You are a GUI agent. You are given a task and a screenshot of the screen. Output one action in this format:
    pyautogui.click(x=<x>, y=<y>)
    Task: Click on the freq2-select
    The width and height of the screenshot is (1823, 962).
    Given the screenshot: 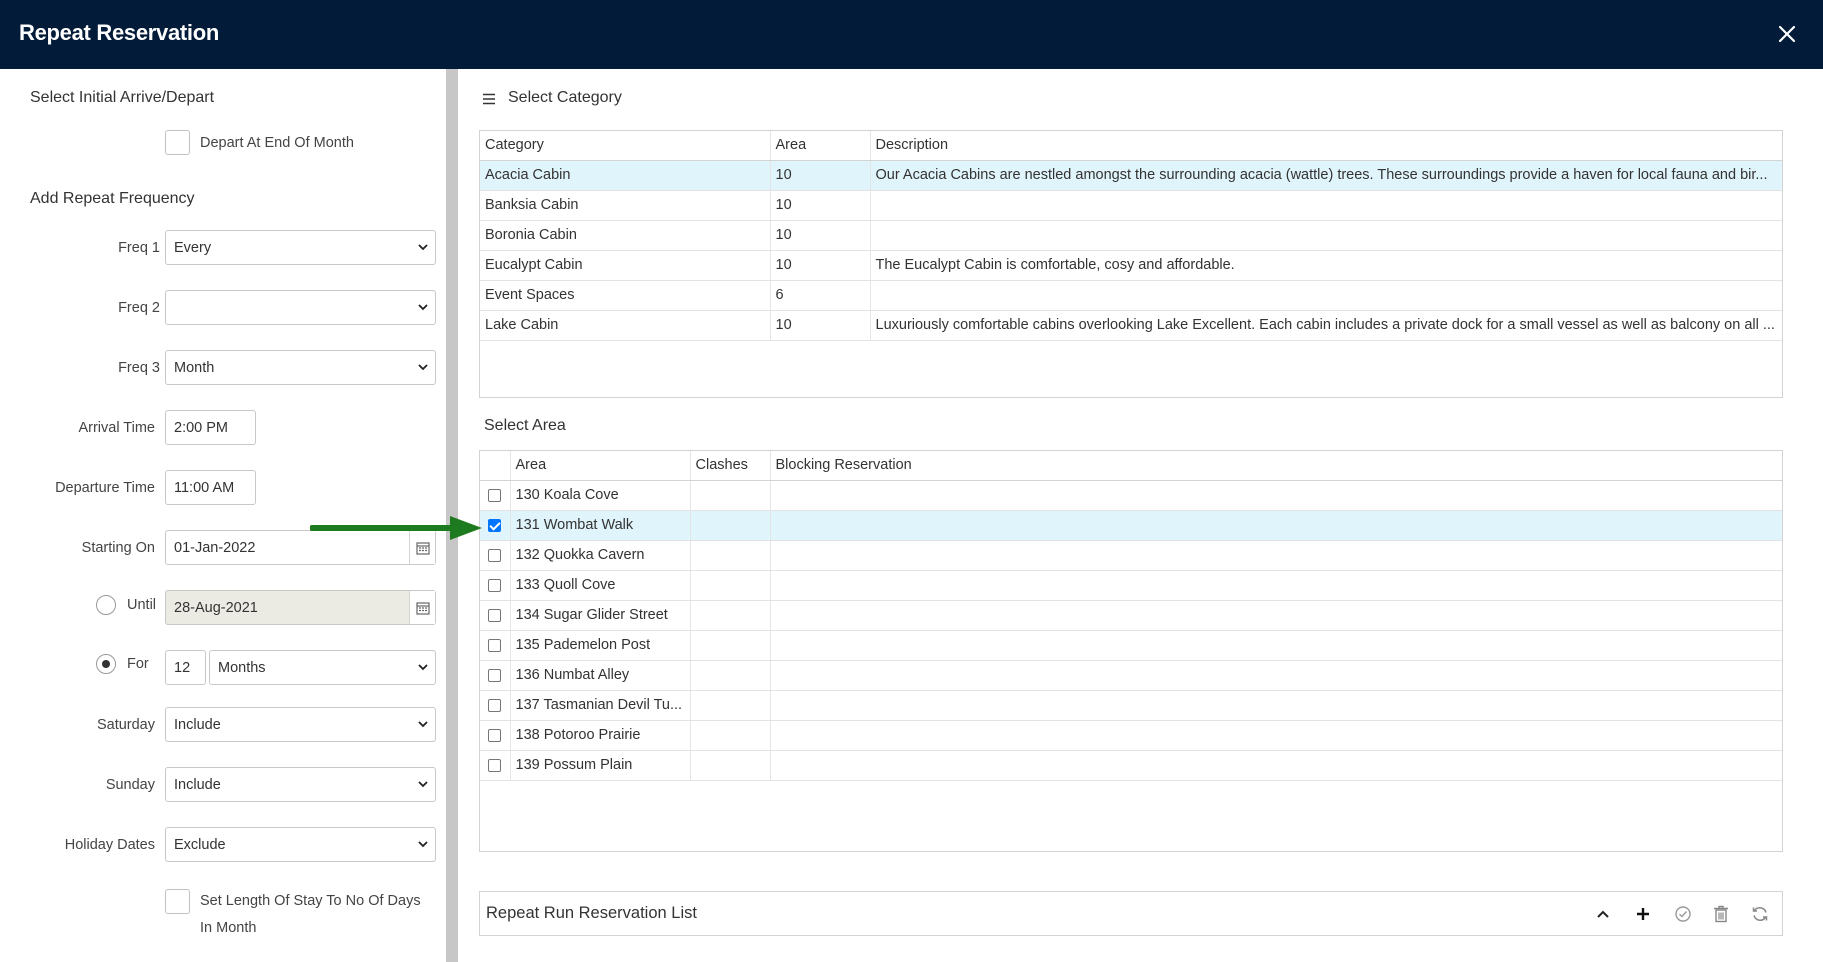 What is the action you would take?
    pyautogui.click(x=300, y=307)
    